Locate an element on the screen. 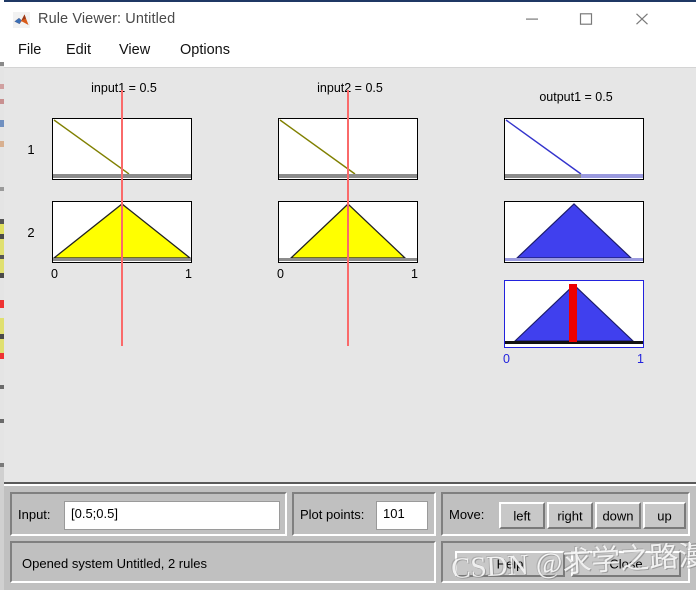 This screenshot has width=696, height=590. input2-index-line is located at coordinates (348, 218).